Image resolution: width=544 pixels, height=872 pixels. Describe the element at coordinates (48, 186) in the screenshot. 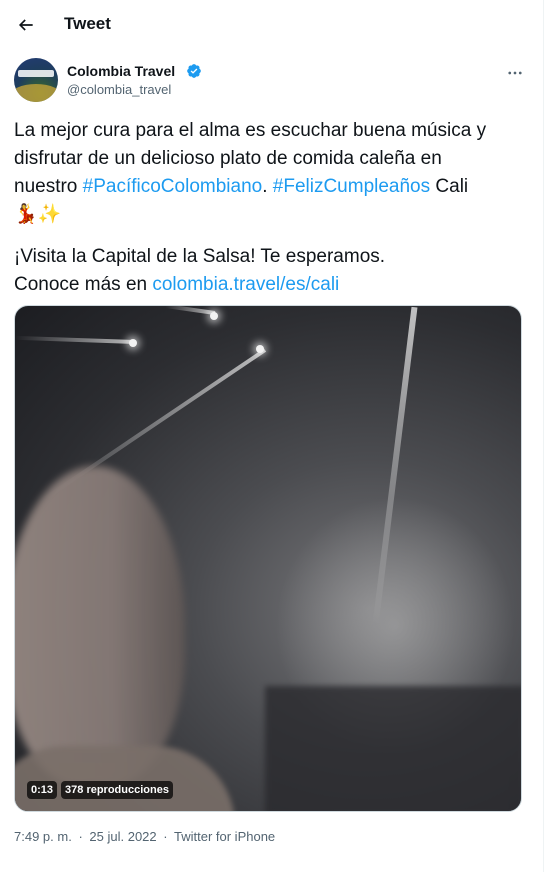

I see `tweet-text-fragment: nuestro` at that location.